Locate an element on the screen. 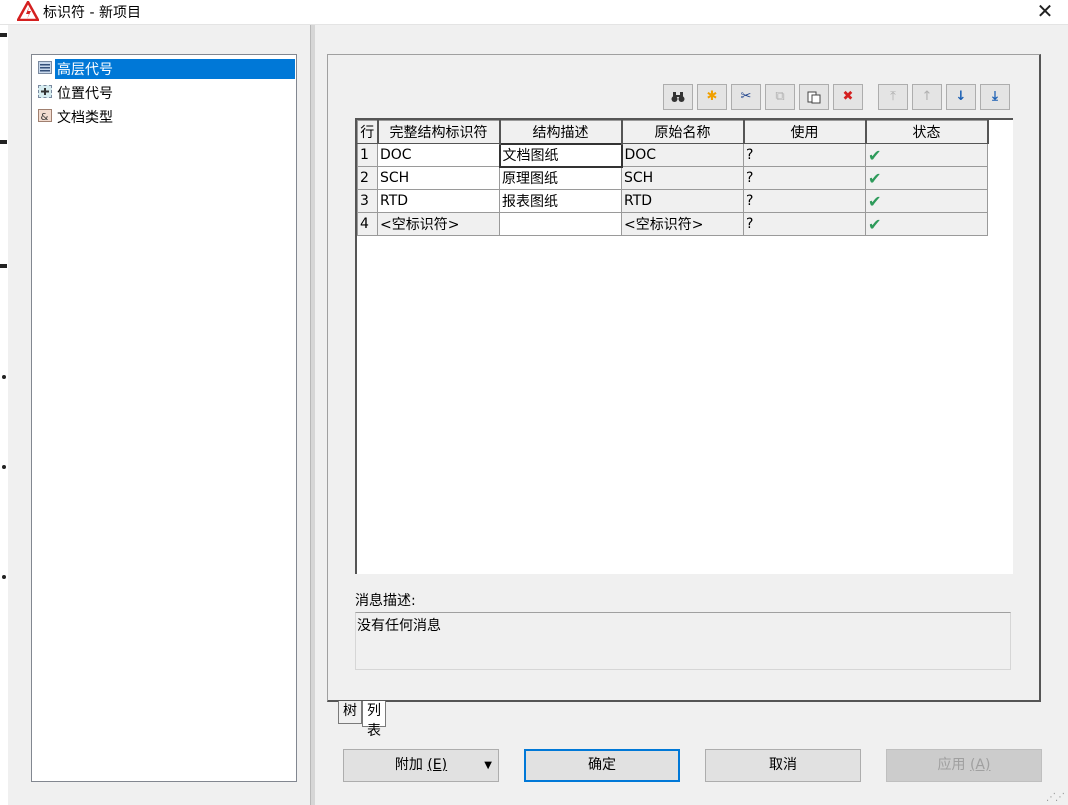  copy-button: ⧉ is located at coordinates (780, 97).